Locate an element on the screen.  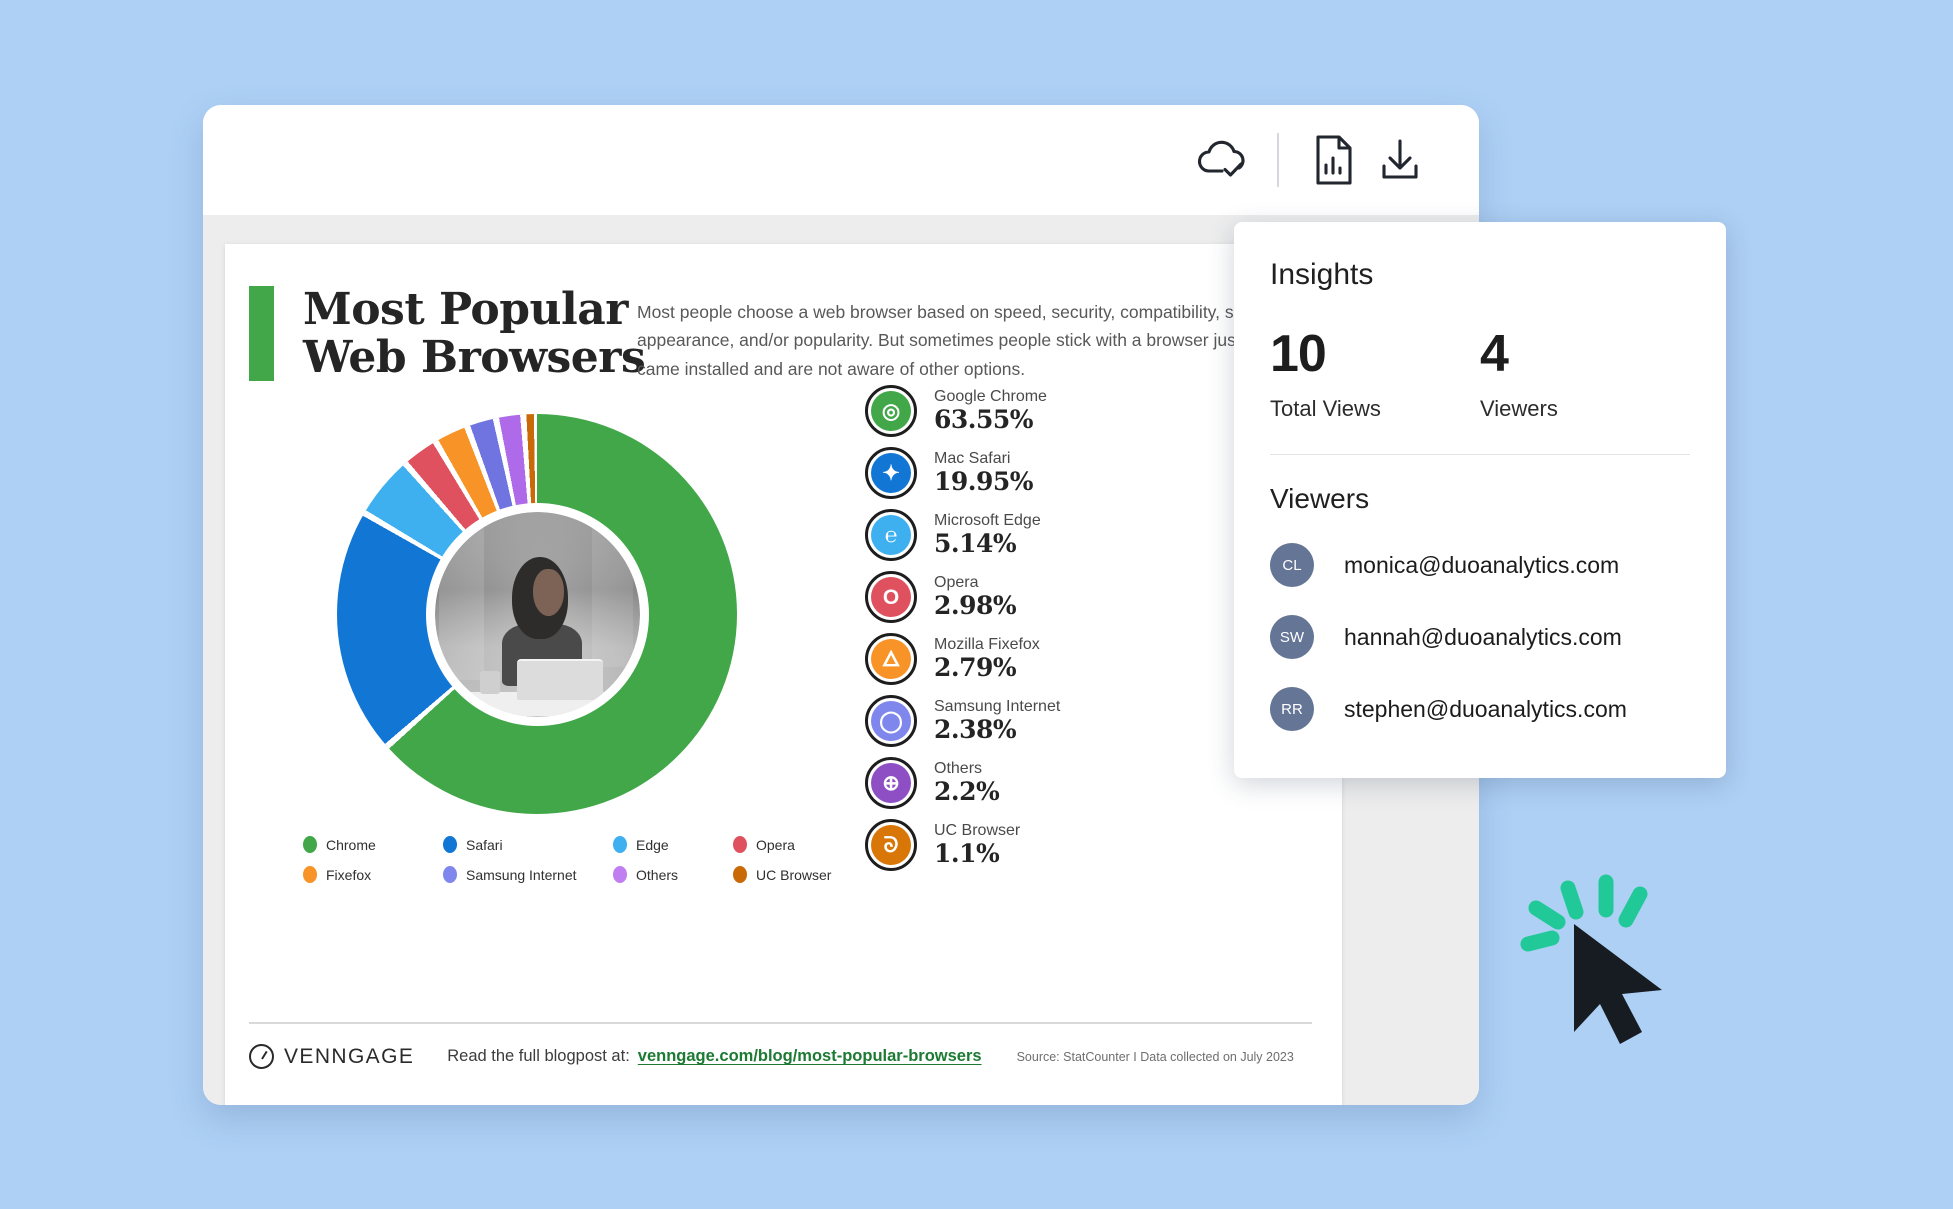
avatar: SW is located at coordinates (1292, 637).